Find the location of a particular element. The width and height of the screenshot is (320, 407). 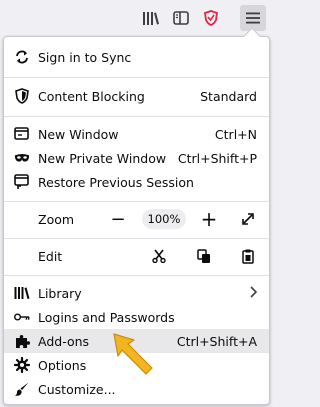

new-window-item: New Window Ctrl+N is located at coordinates (136, 134).